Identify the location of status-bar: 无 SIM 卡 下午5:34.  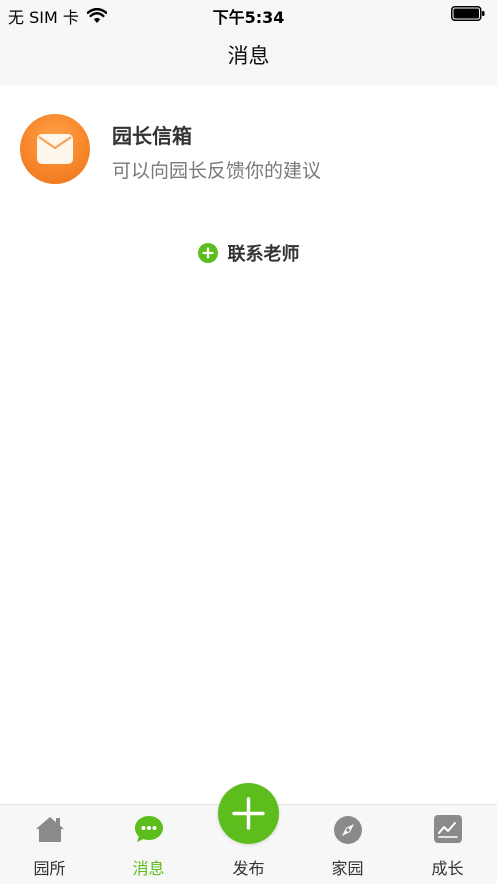
(248, 14).